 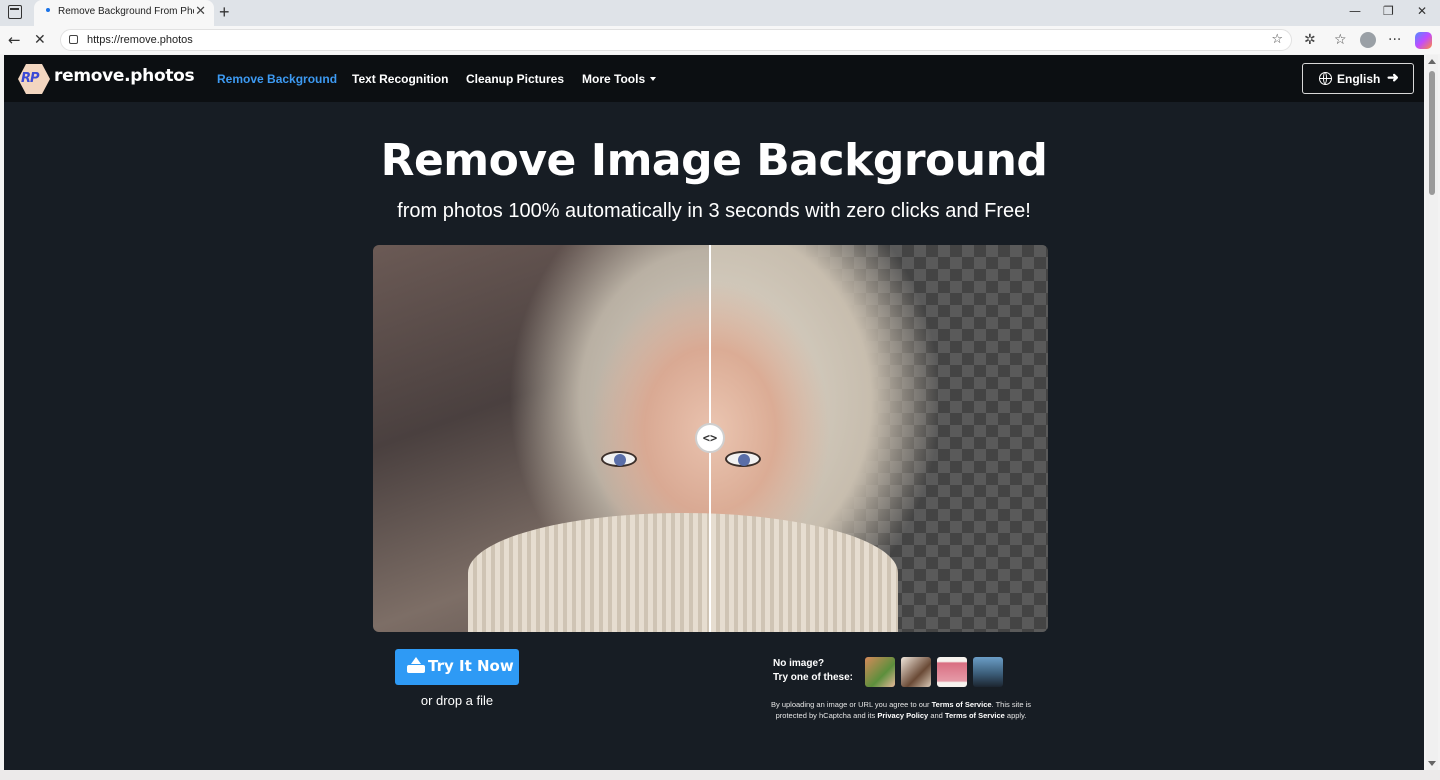 I want to click on nav-more-tools-label: More Tools, so click(x=614, y=79).